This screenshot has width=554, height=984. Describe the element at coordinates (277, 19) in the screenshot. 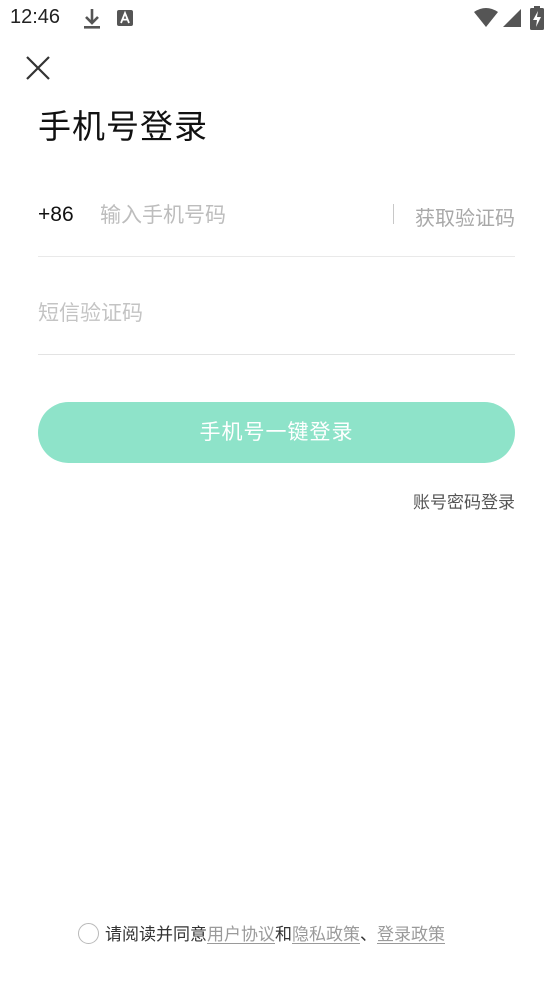

I see `status-bar: 12:46` at that location.